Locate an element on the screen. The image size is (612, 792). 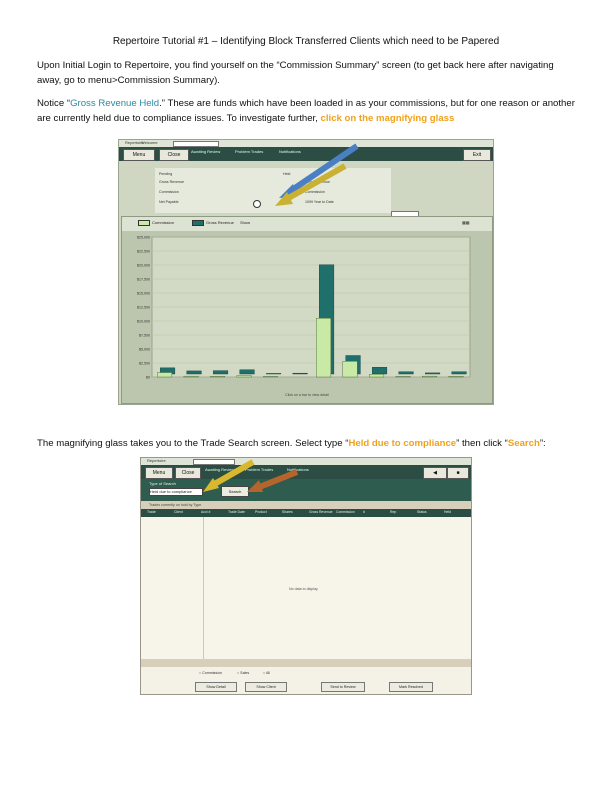
magnifying-glass-instruction: click on the magnifying glass is located at coordinates (387, 118).